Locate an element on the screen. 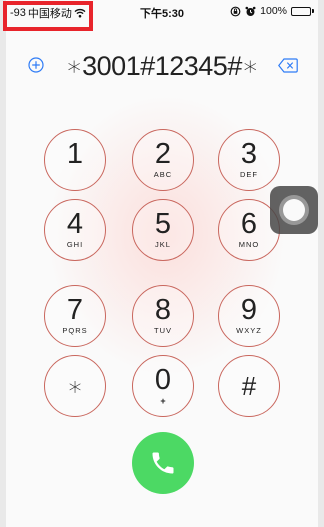 Image resolution: width=324 pixels, height=527 pixels. key-digit: 8 is located at coordinates (163, 310).